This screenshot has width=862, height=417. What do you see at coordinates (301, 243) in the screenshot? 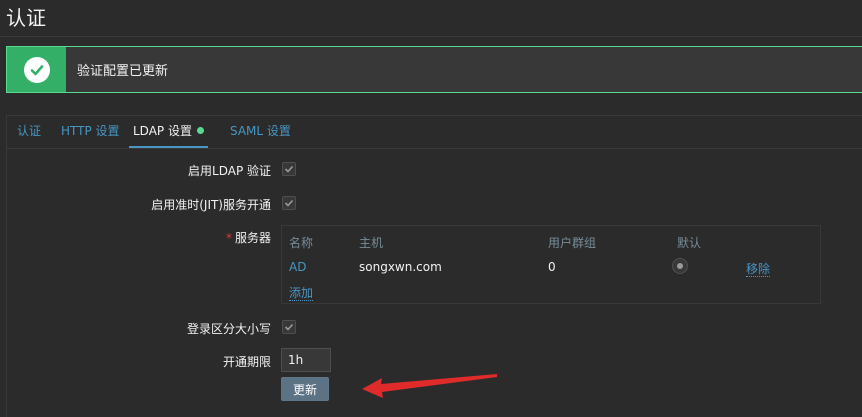
I see `column-header-name: 名称` at bounding box center [301, 243].